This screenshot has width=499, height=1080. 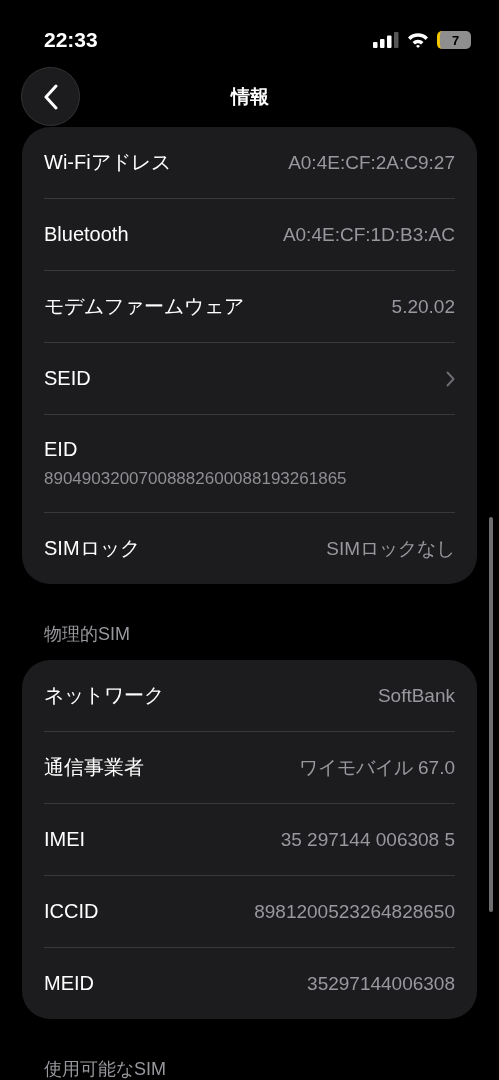 What do you see at coordinates (418, 40) in the screenshot?
I see `wifi-icon` at bounding box center [418, 40].